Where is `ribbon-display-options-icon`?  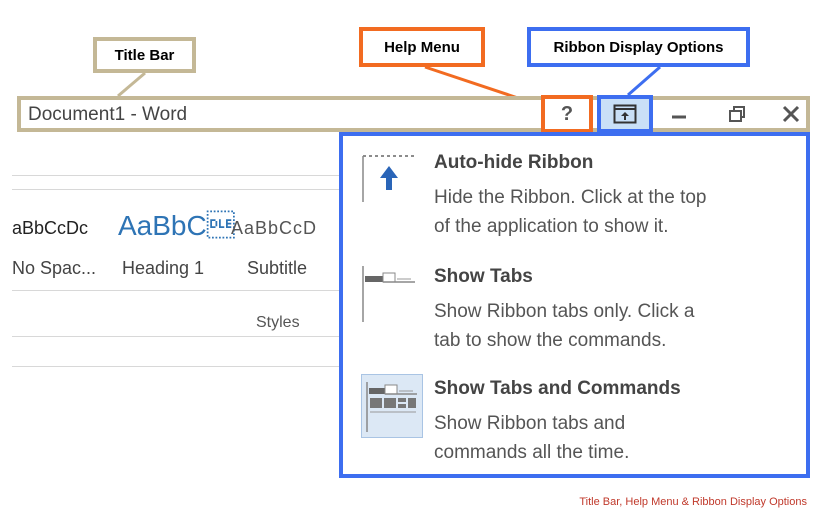
ribbon-display-options-icon is located at coordinates (625, 114).